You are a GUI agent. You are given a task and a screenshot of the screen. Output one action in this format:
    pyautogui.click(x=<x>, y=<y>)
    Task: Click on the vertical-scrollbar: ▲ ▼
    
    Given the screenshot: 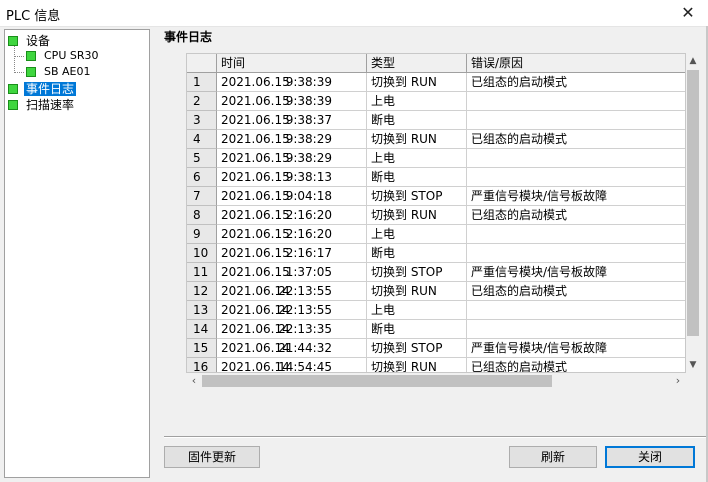 What is the action you would take?
    pyautogui.click(x=693, y=213)
    